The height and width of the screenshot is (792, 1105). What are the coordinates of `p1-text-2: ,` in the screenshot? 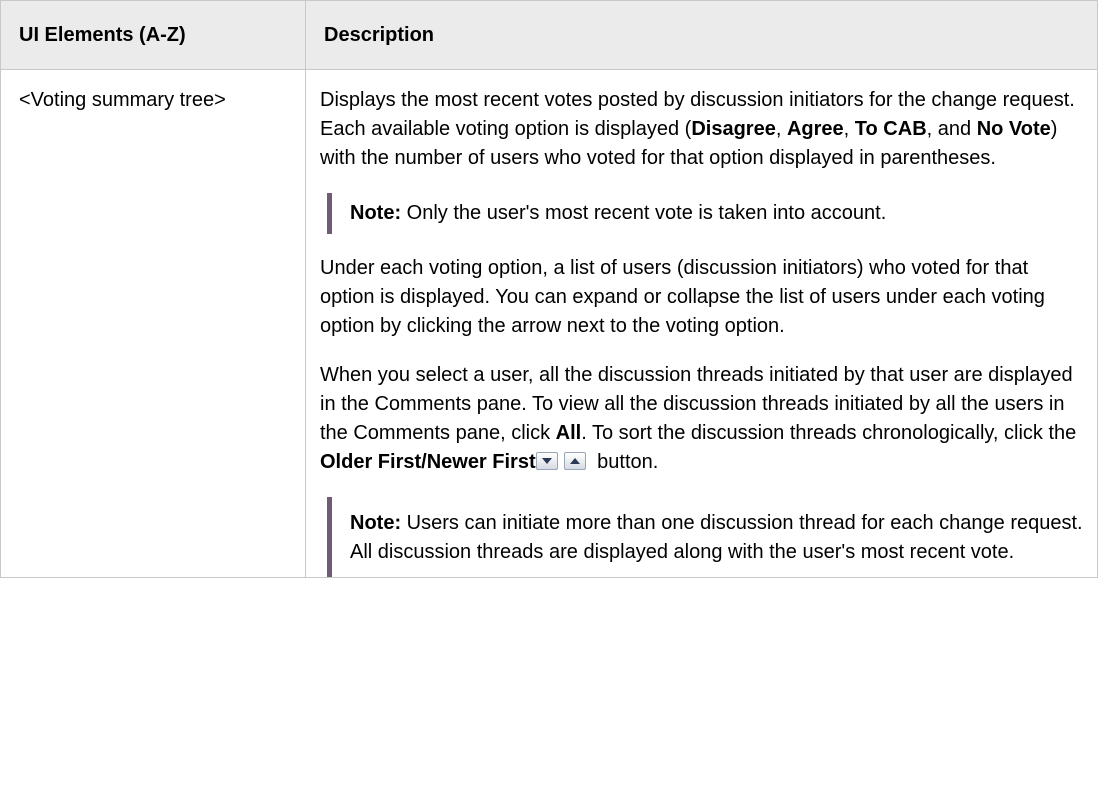 It's located at (781, 129).